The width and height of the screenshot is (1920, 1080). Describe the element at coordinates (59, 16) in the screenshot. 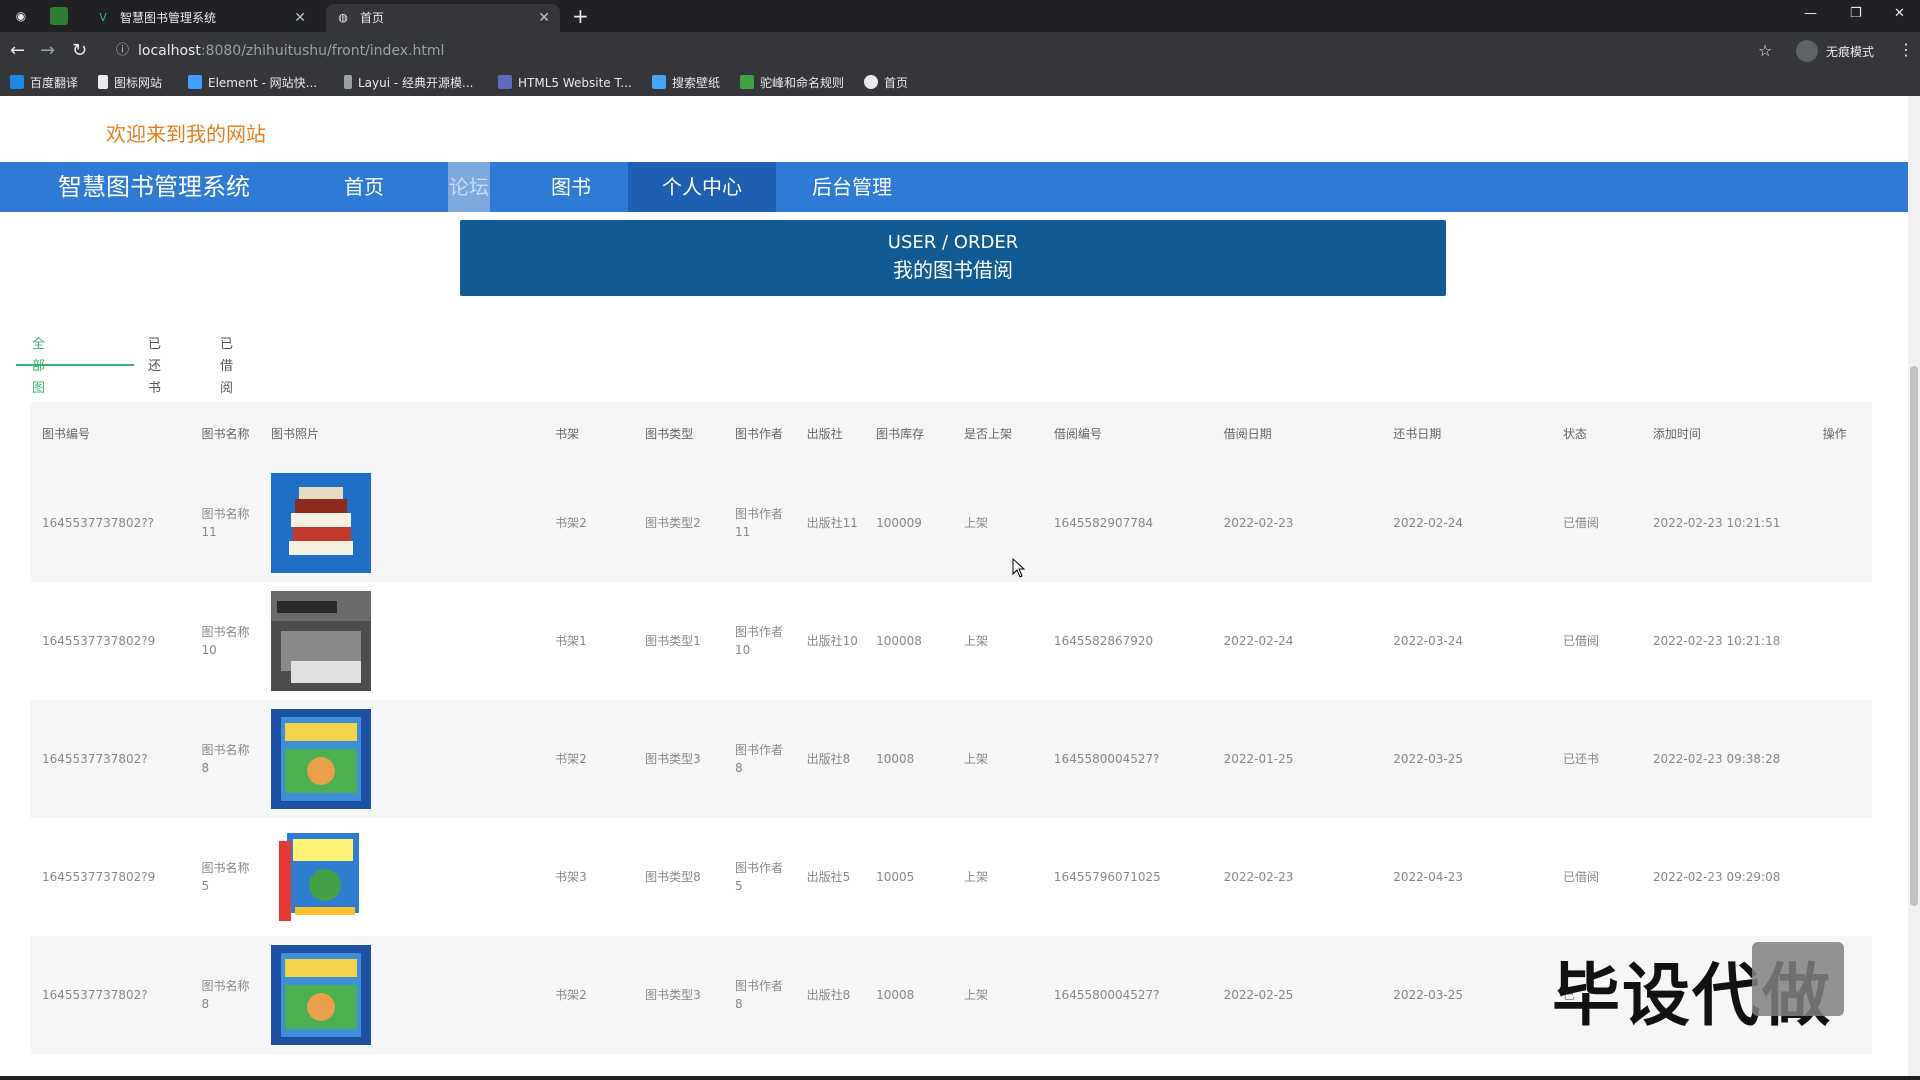

I see `tab-search-icon` at that location.